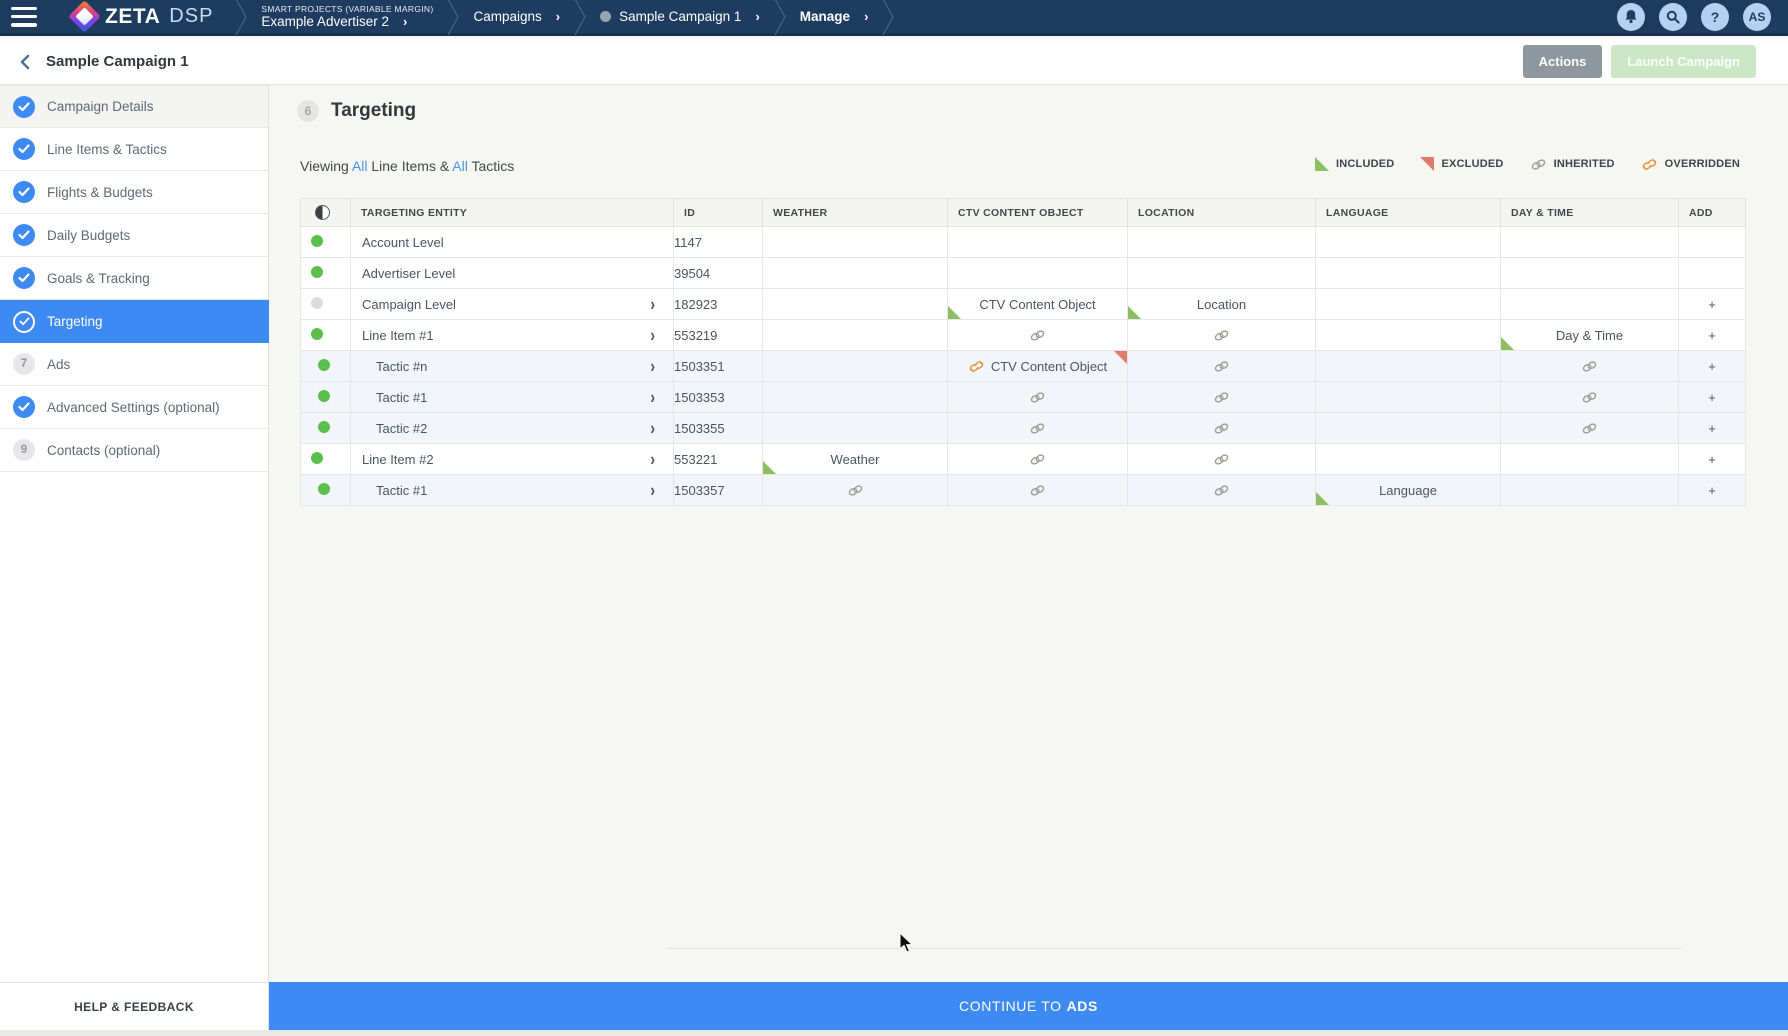 Image resolution: width=1788 pixels, height=1036 pixels. Describe the element at coordinates (855, 459) in the screenshot. I see `targeting-value: Weather` at that location.